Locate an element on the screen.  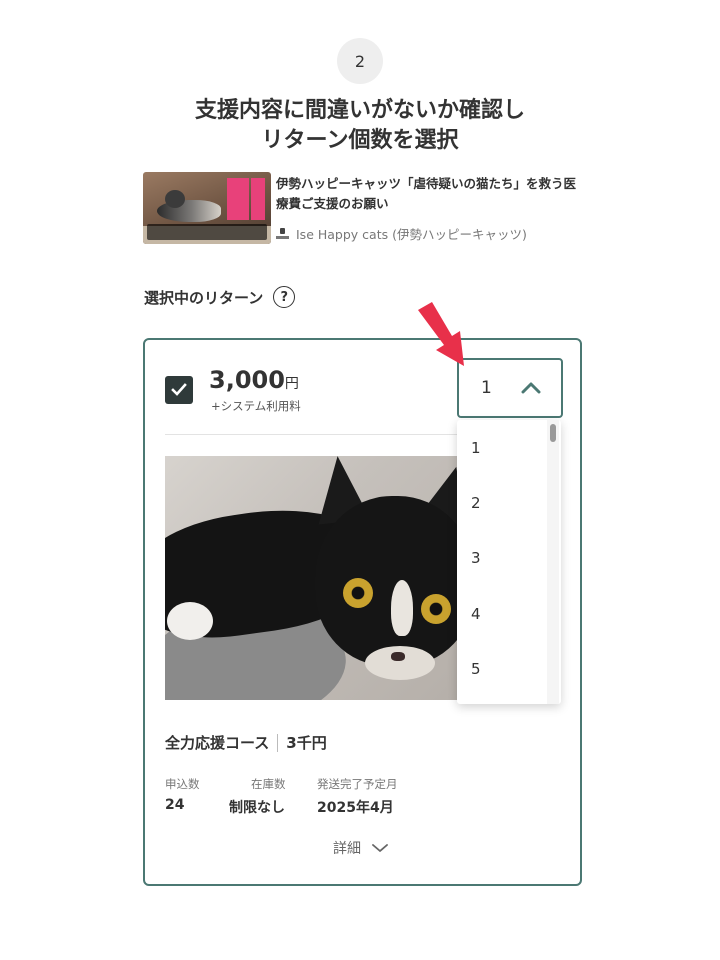
checkmark-icon is located at coordinates (179, 389).